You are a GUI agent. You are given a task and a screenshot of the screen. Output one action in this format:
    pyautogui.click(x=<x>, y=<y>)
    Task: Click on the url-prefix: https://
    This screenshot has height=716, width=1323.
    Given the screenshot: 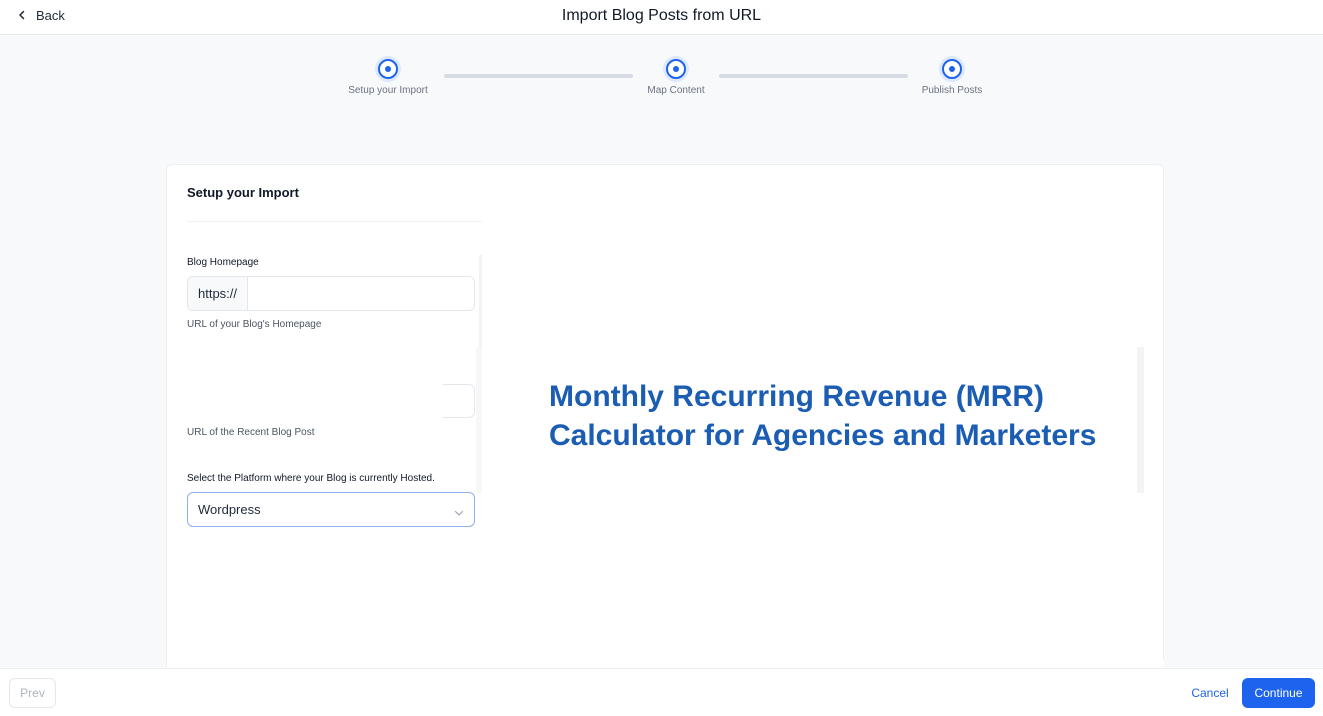 What is the action you would take?
    pyautogui.click(x=218, y=293)
    